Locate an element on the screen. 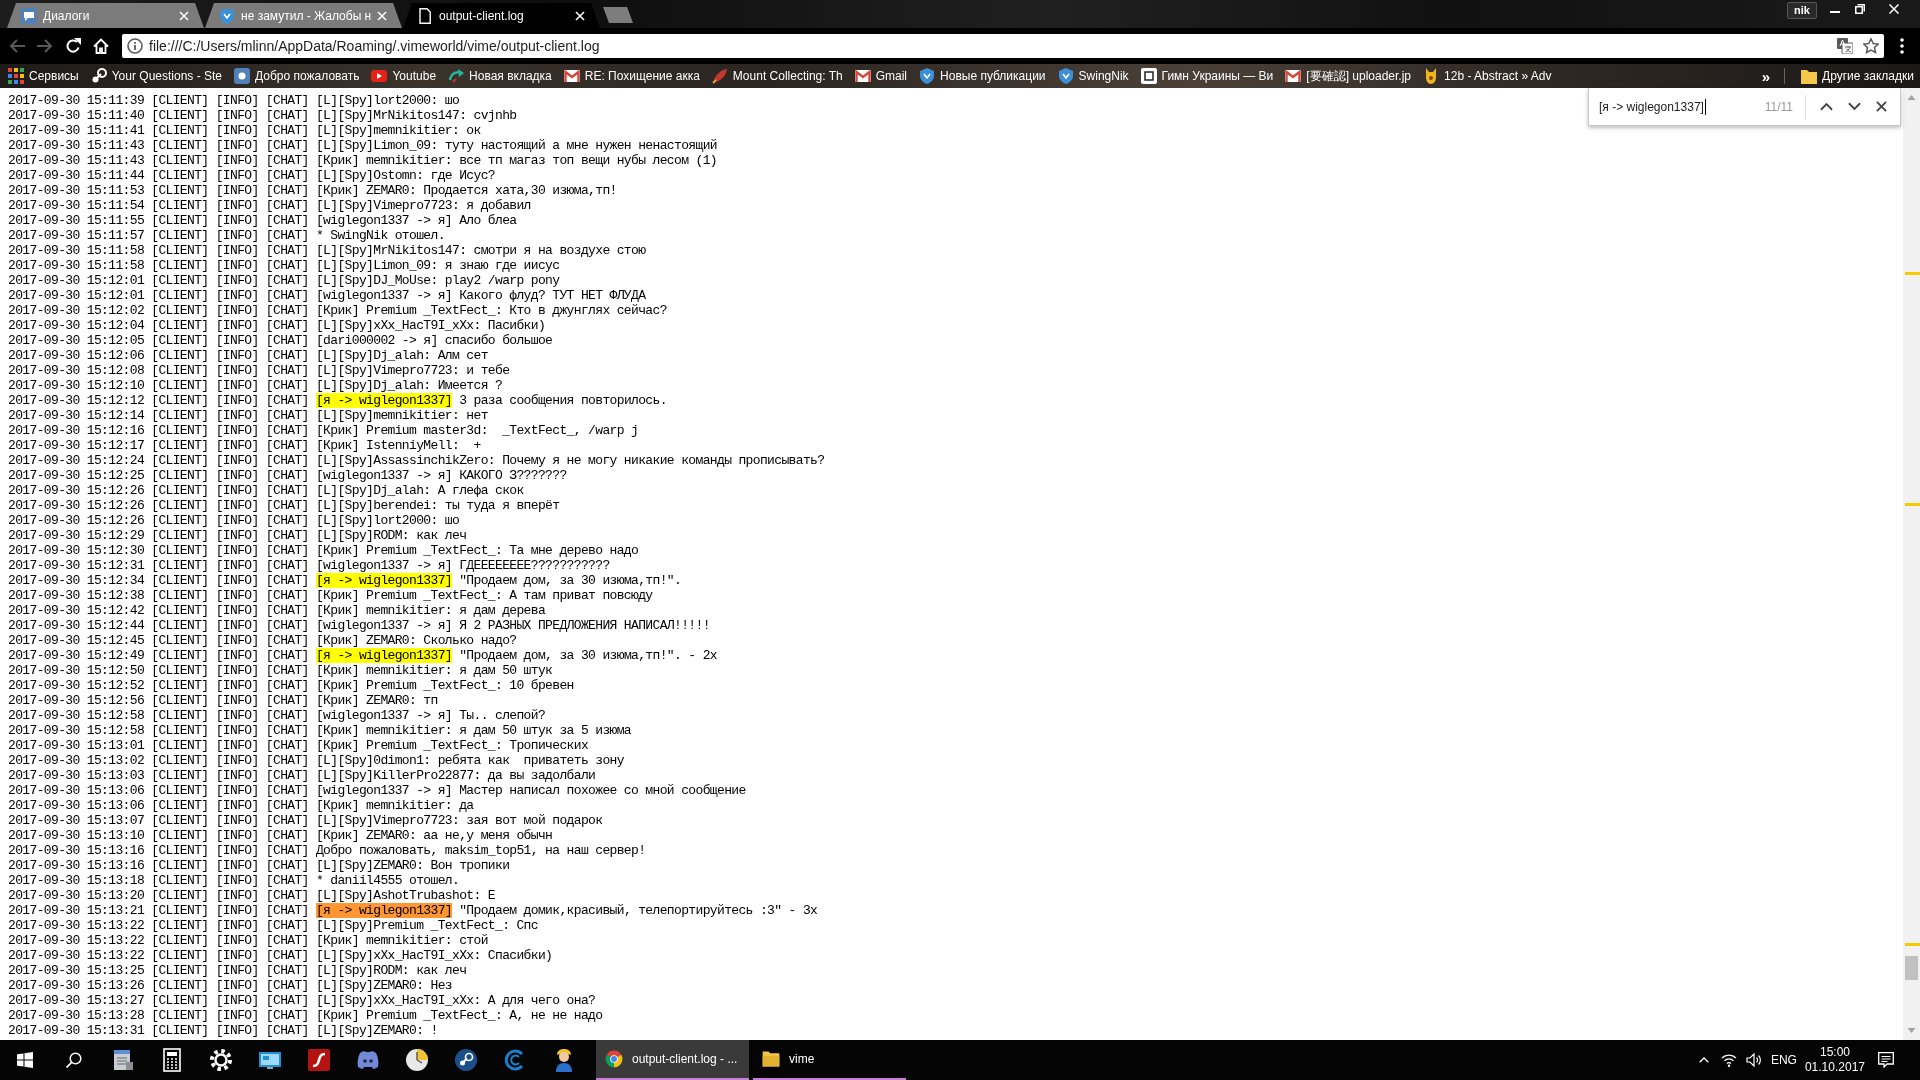 This screenshot has width=1920, height=1080. bookmark: [要確認] uploader.jp is located at coordinates (1348, 76).